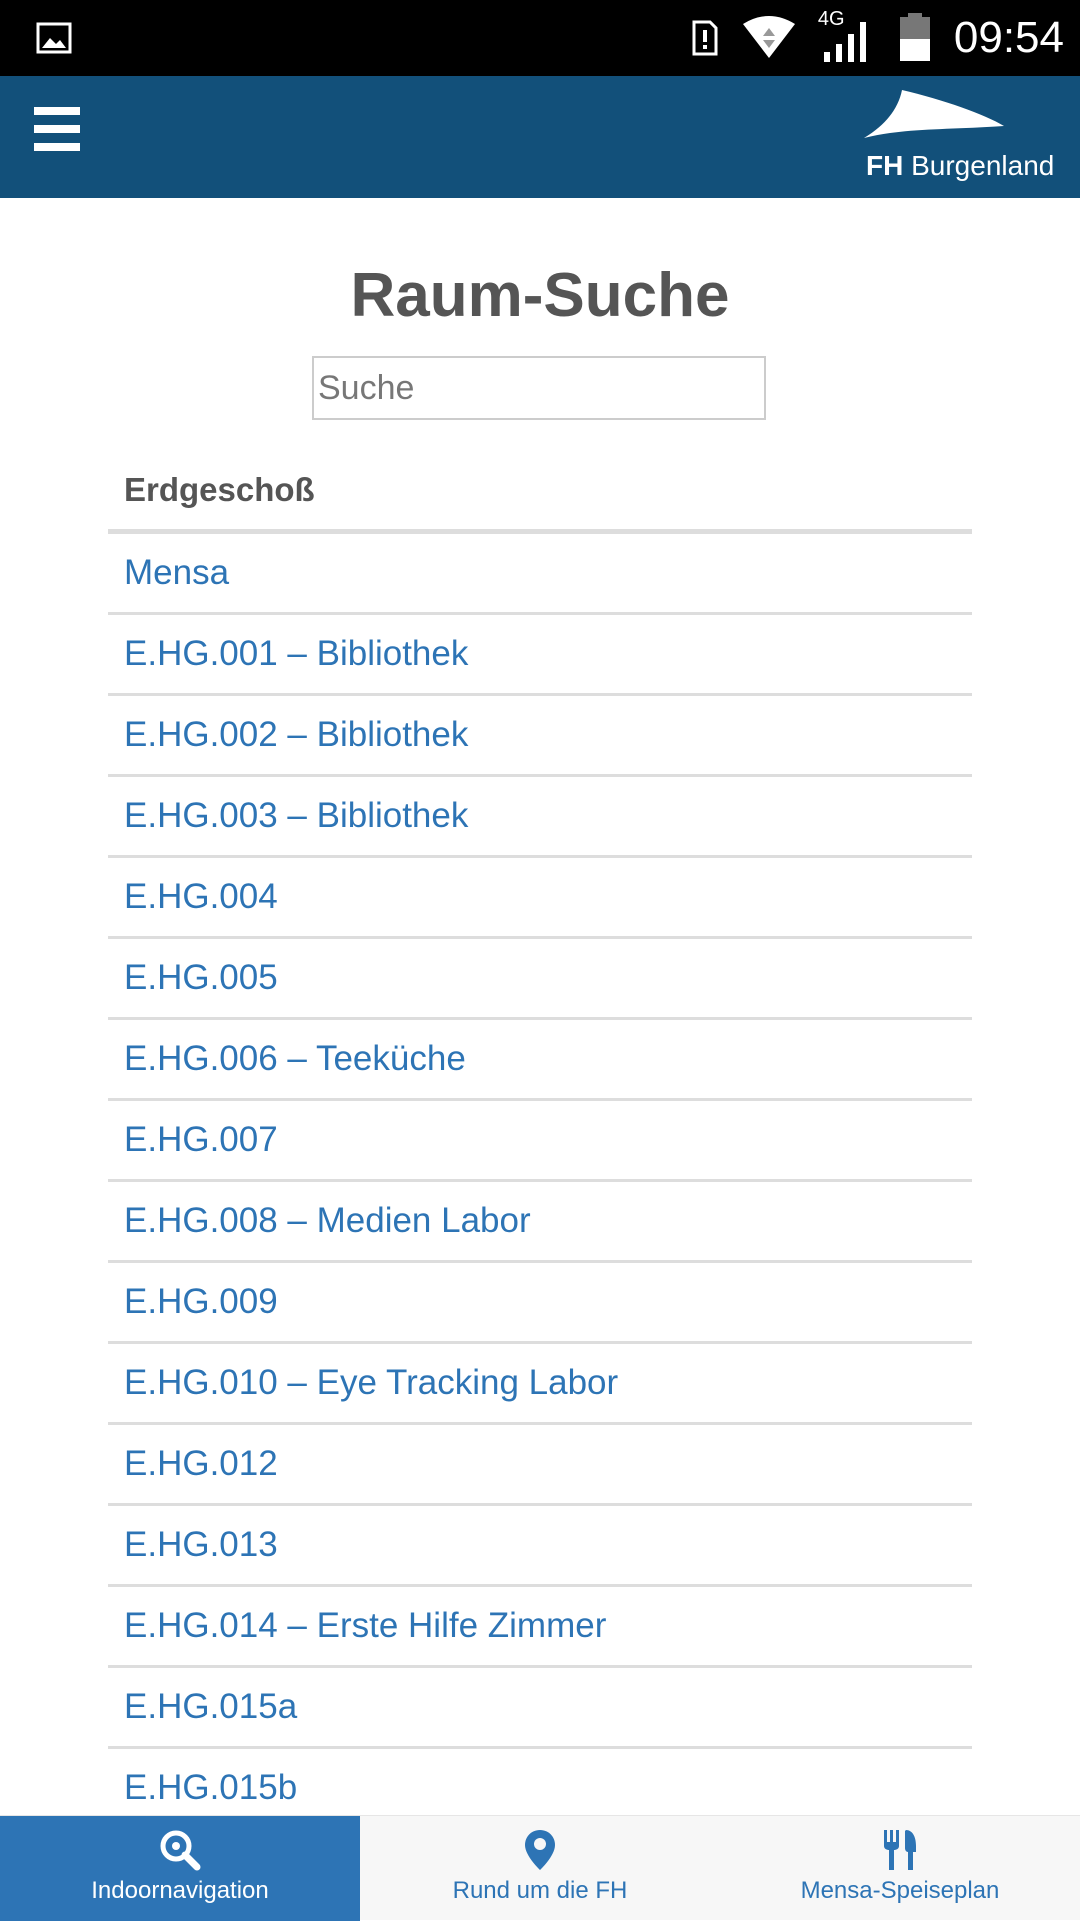  I want to click on room-link-ehg004: E.HG.004, so click(540, 898).